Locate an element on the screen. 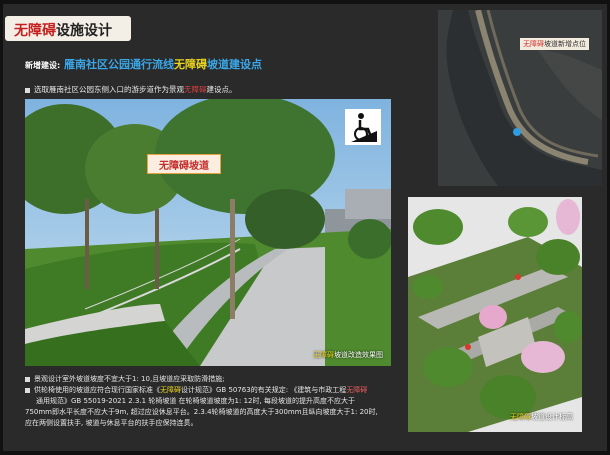 This screenshot has width=610, height=455. map-label-rest: 坡道新增点位 is located at coordinates (565, 44).